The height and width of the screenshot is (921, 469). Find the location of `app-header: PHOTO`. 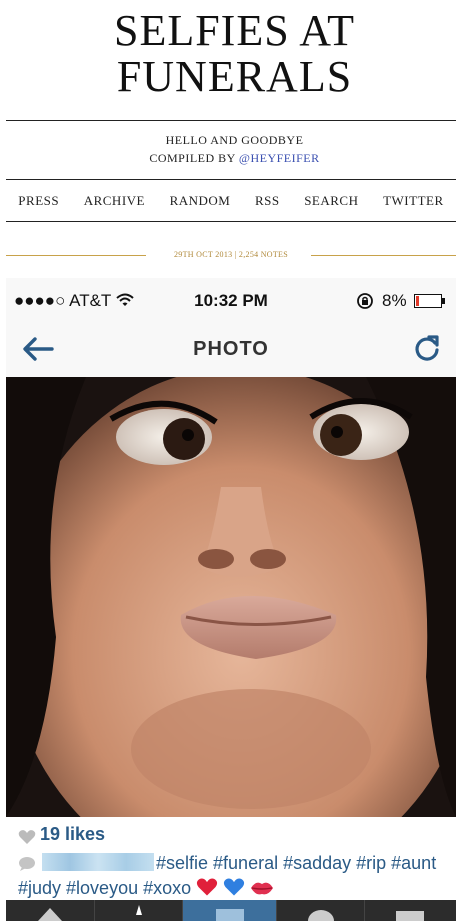

app-header: PHOTO is located at coordinates (231, 350).